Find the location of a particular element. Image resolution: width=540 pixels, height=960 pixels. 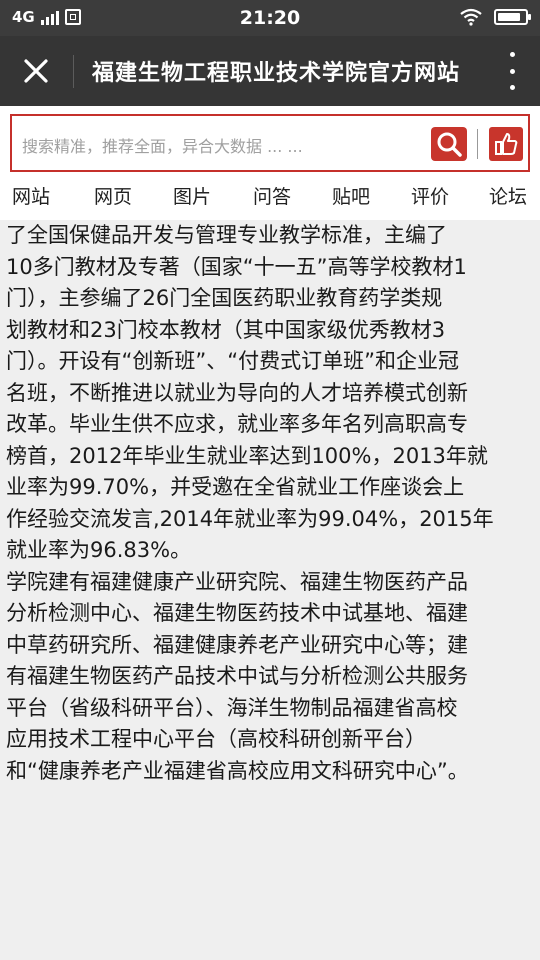

title-divider is located at coordinates (73, 71).